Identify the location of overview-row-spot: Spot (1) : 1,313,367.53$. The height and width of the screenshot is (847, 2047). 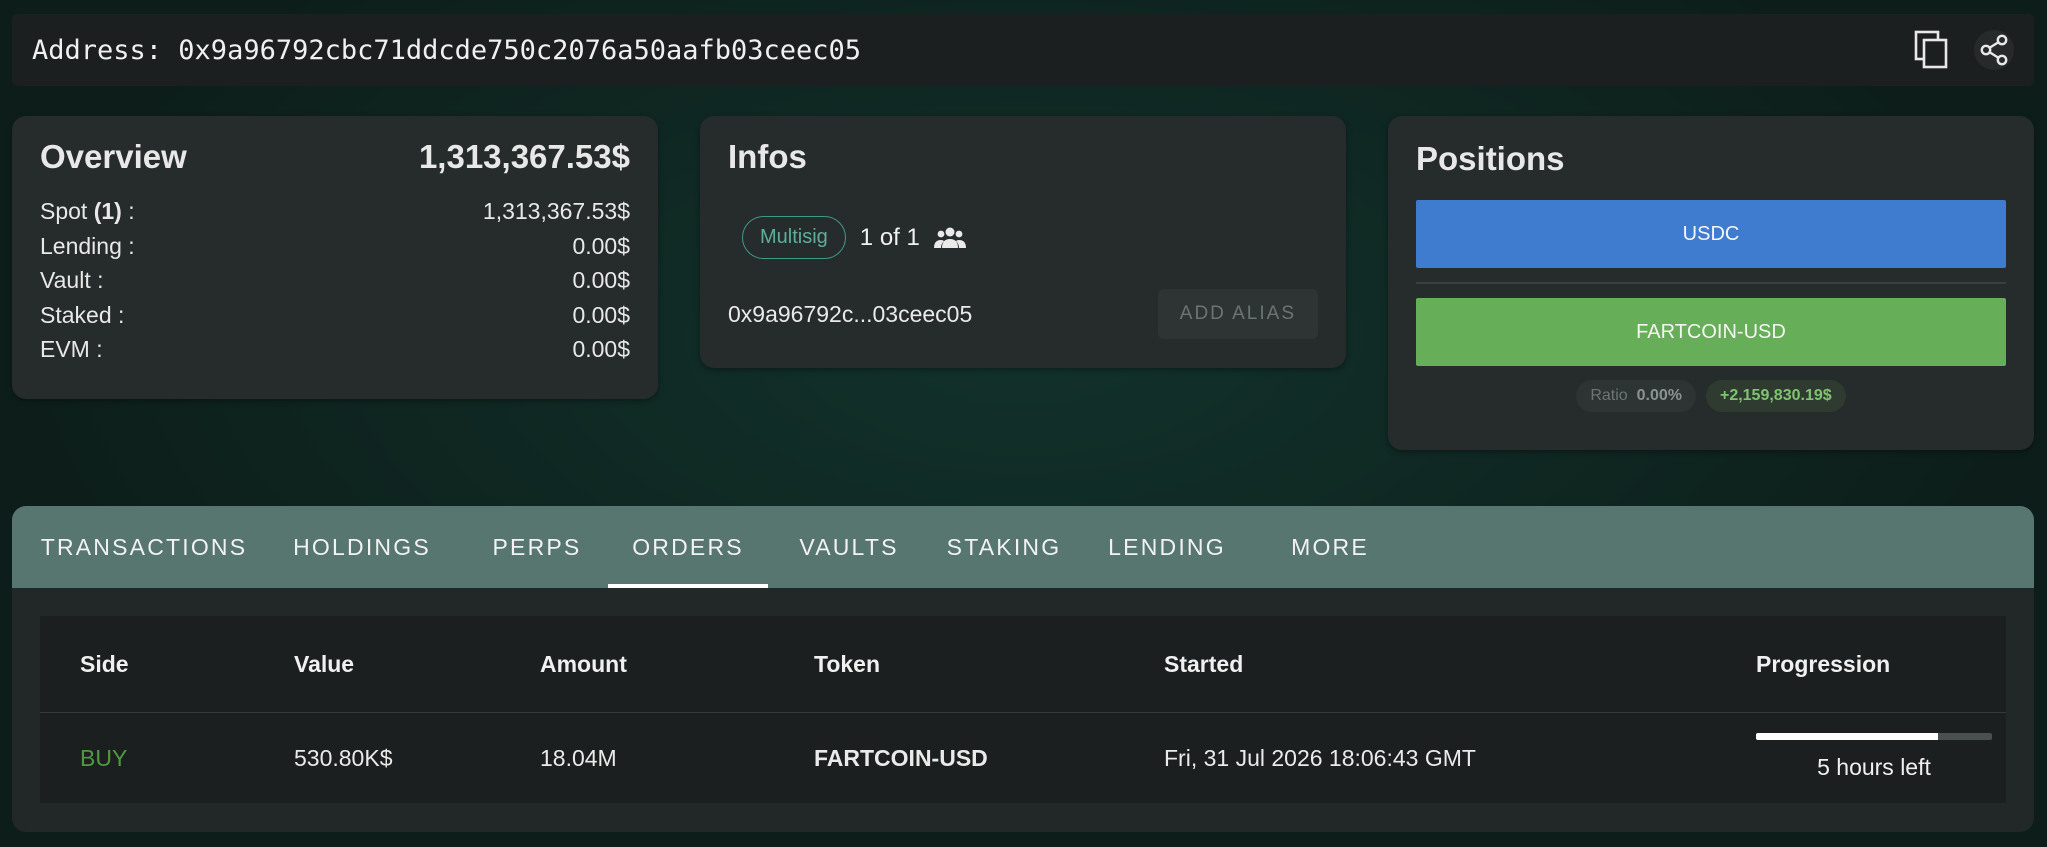
(335, 211).